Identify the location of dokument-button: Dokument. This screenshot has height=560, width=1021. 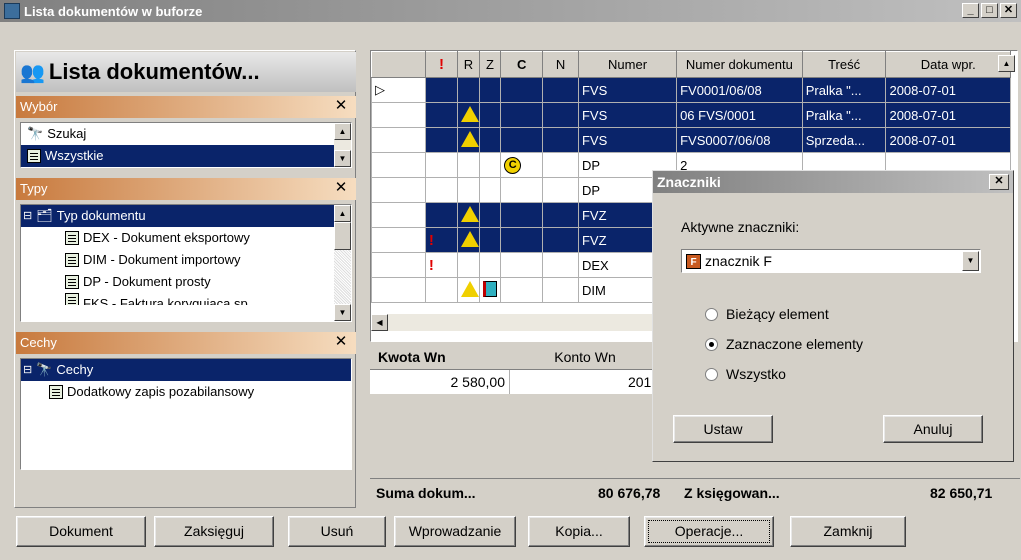
(81, 531).